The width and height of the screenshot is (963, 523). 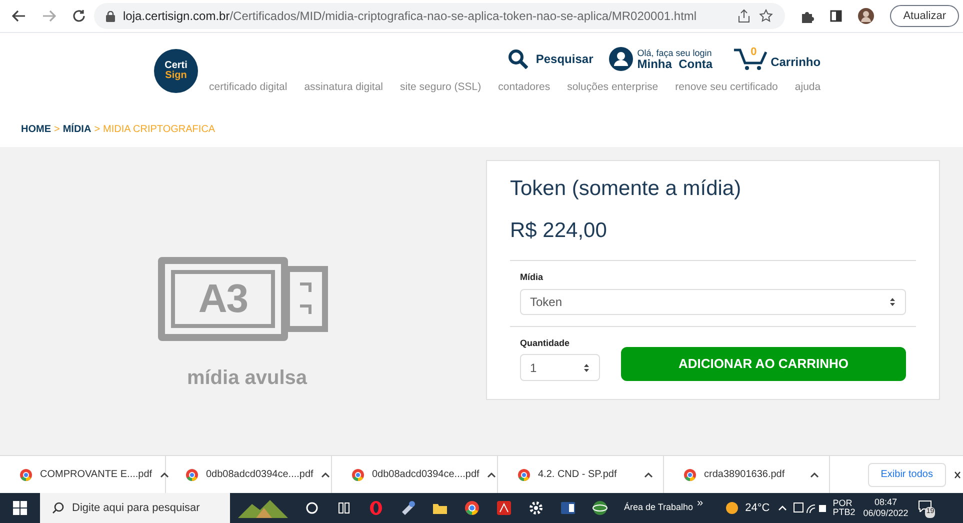 What do you see at coordinates (247, 378) in the screenshot?
I see `image-caption: mídia avulsa` at bounding box center [247, 378].